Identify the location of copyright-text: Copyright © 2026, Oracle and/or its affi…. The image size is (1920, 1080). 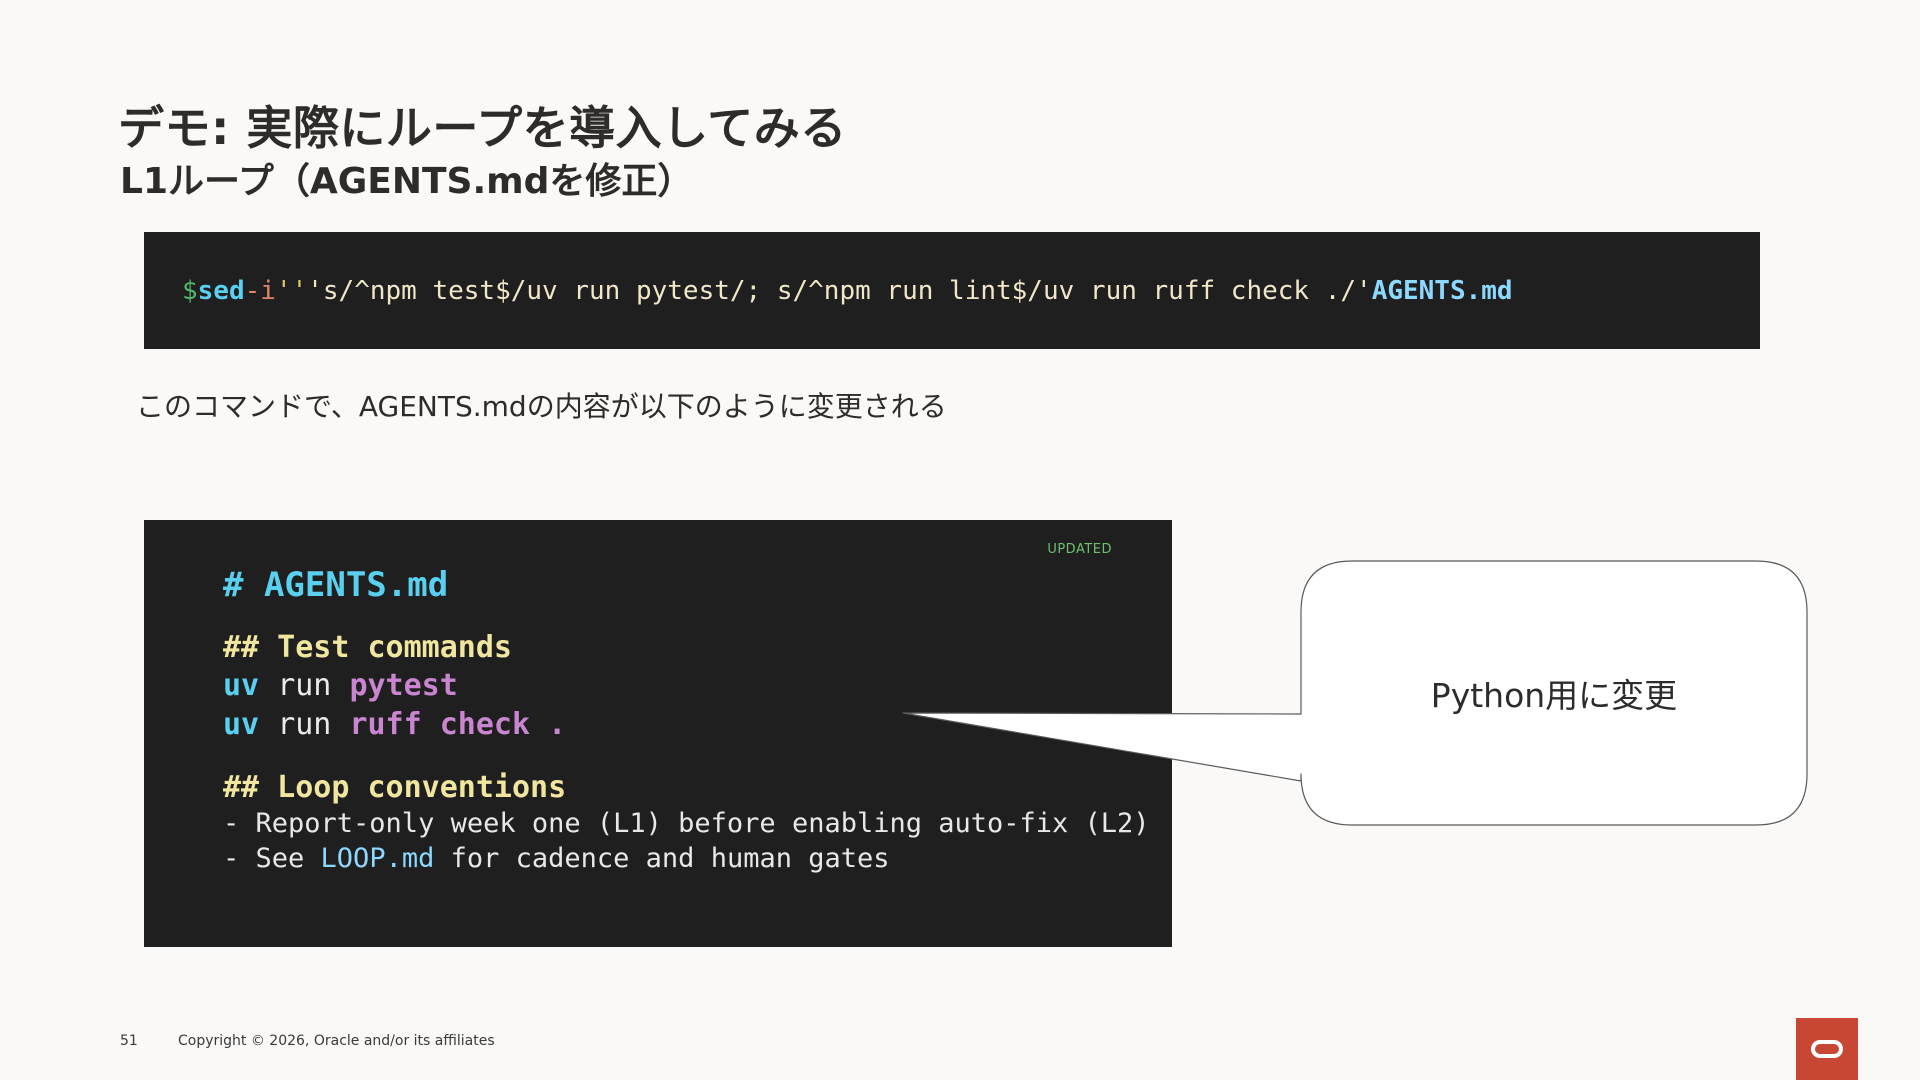
(336, 1041).